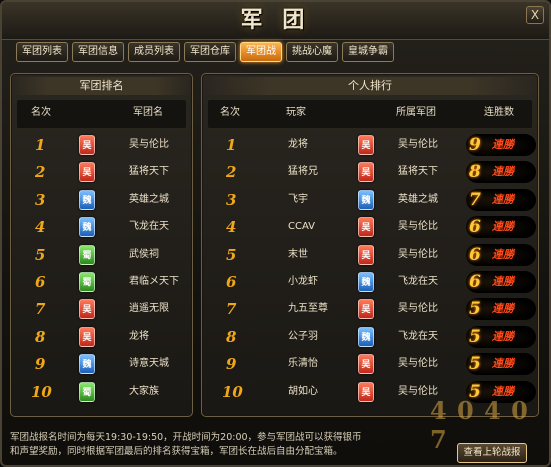  I want to click on tab-bar: 军团列表 军团信息 成员列表 军团仓库 军团战 挑战心魔 皇城争霸, so click(205, 53).